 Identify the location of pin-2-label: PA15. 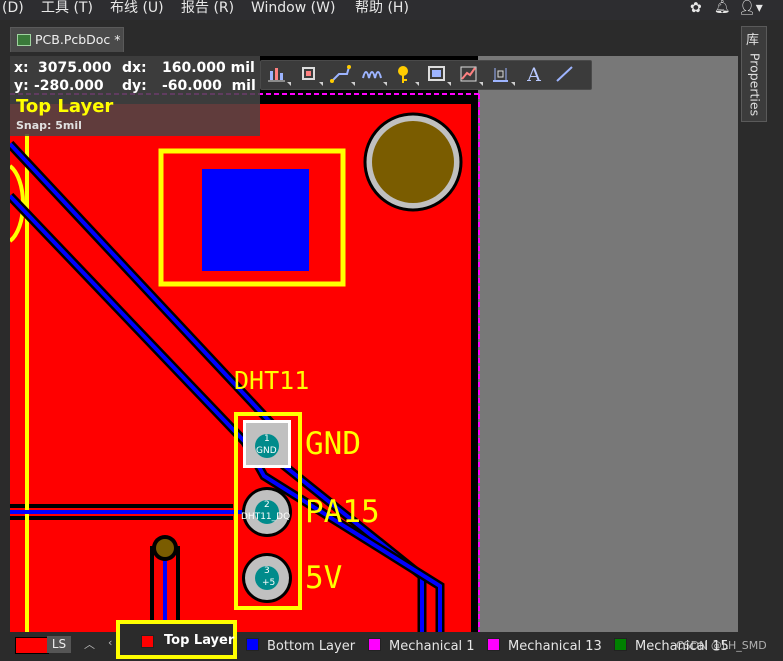
(342, 512).